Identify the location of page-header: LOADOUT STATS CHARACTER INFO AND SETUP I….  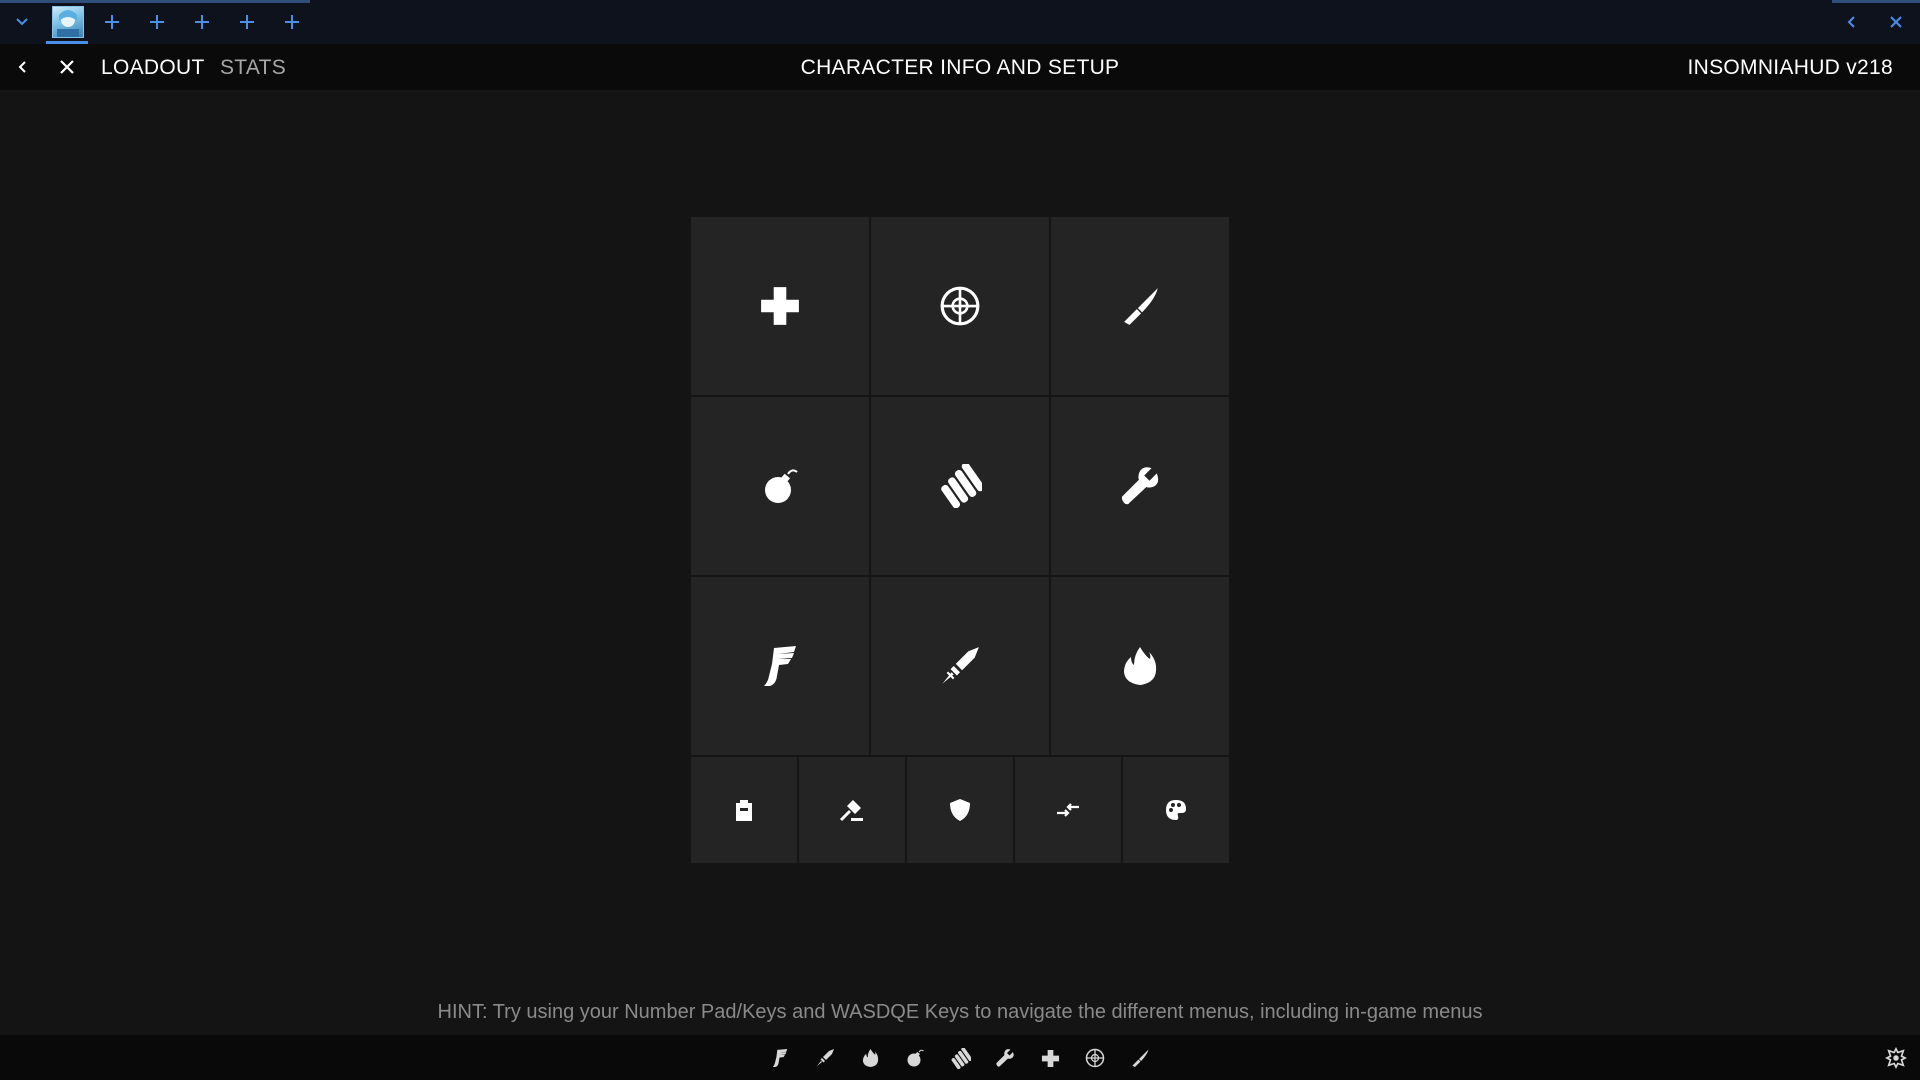
(960, 67).